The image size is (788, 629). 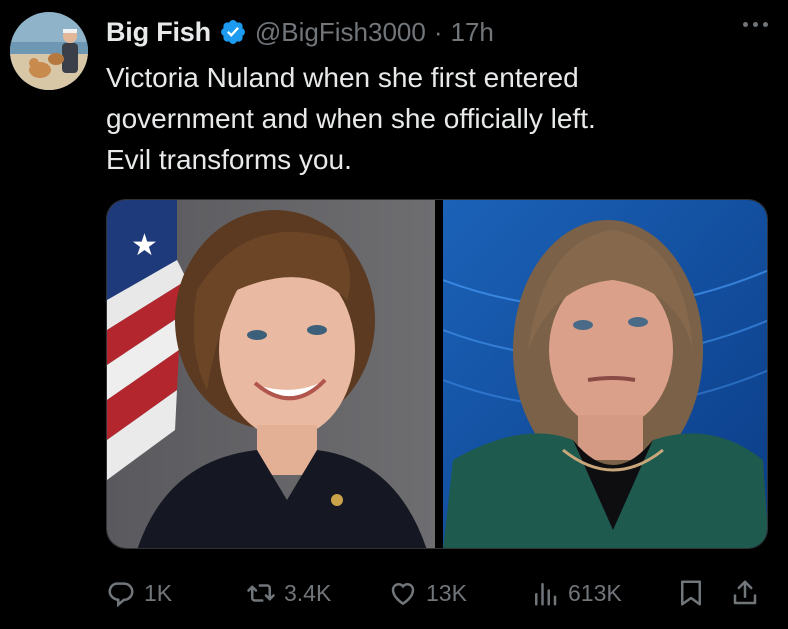 What do you see at coordinates (340, 32) in the screenshot?
I see `author-handle: @BigFish3000` at bounding box center [340, 32].